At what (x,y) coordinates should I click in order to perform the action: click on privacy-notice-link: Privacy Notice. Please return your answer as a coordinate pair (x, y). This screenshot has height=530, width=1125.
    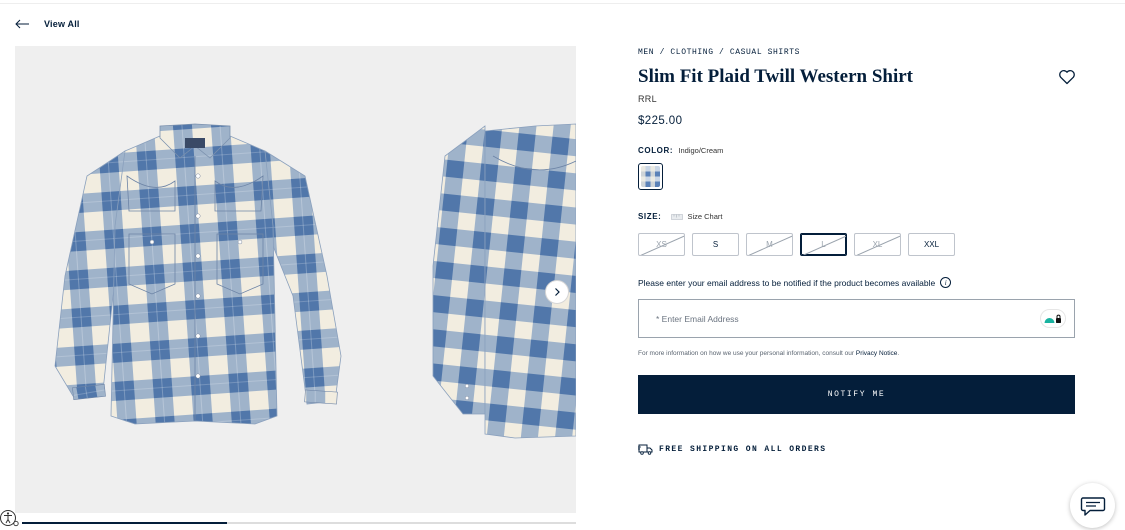
    Looking at the image, I should click on (877, 353).